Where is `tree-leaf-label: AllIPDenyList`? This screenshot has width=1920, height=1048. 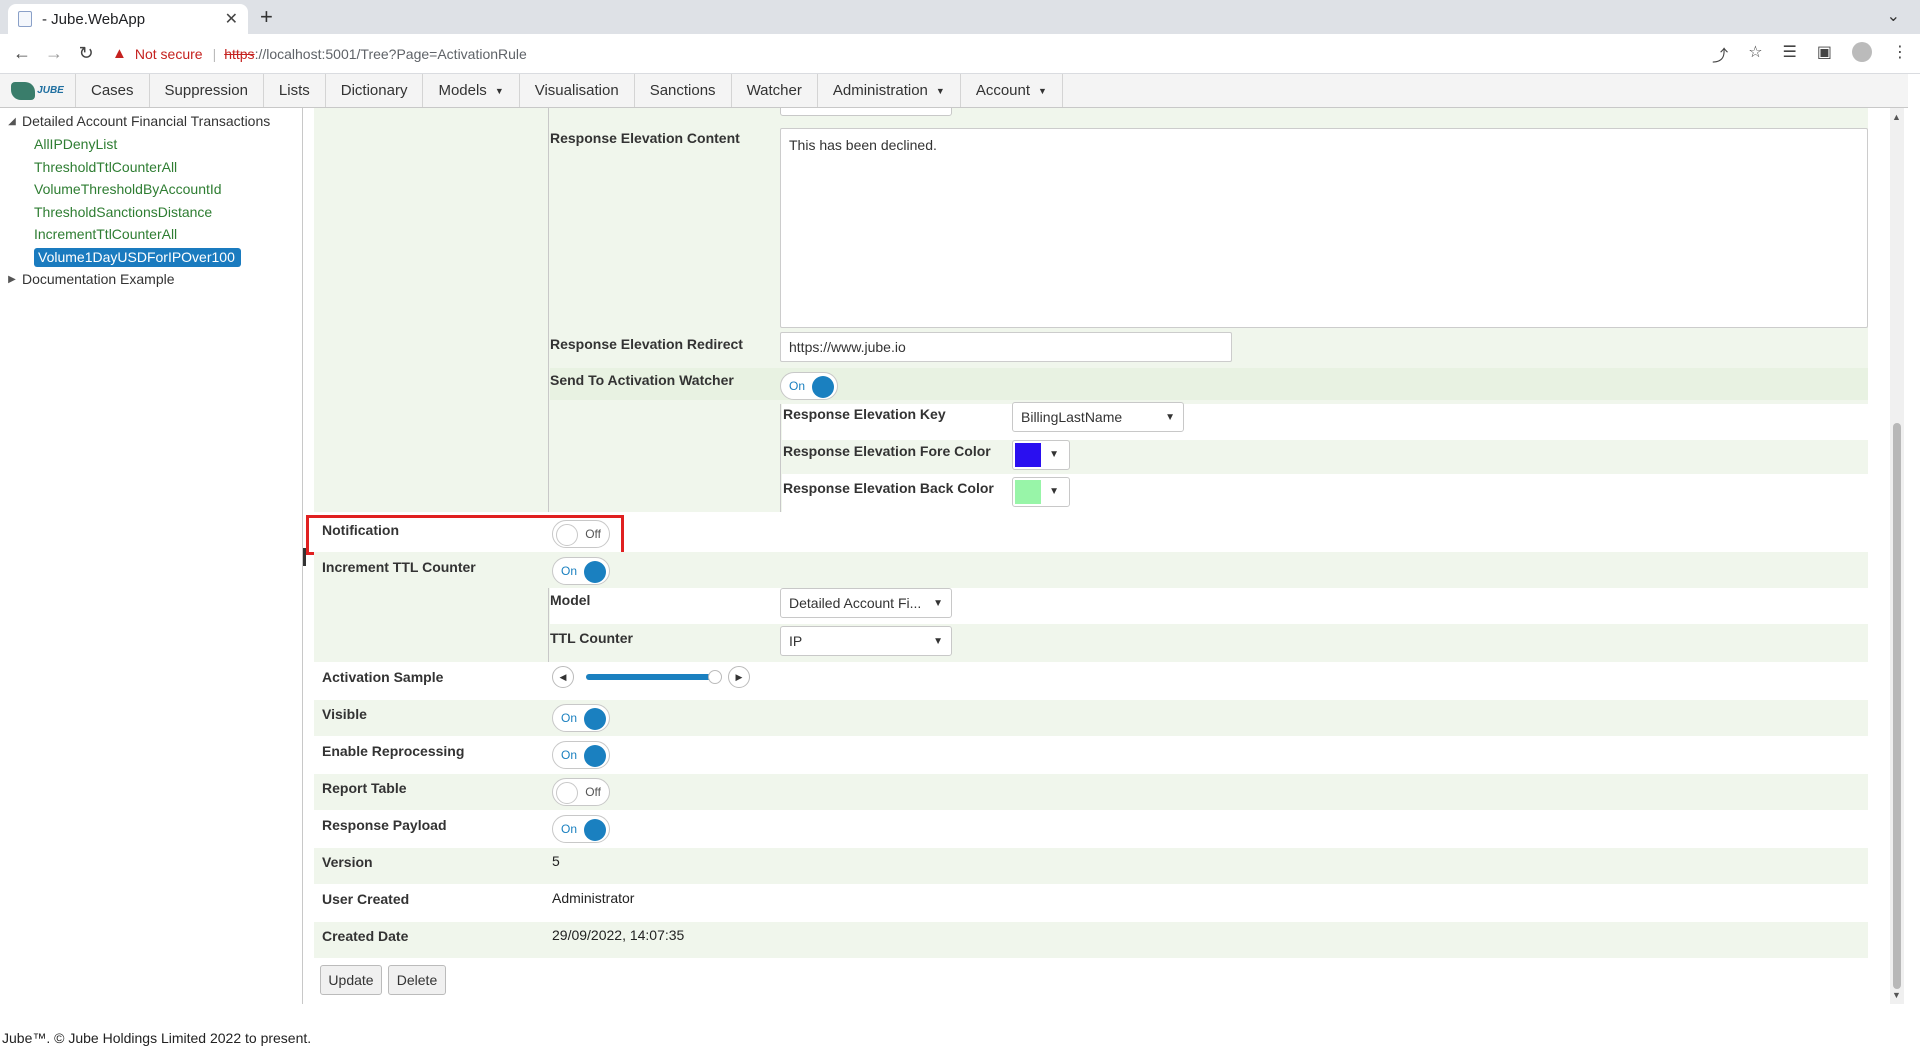 tree-leaf-label: AllIPDenyList is located at coordinates (75, 144).